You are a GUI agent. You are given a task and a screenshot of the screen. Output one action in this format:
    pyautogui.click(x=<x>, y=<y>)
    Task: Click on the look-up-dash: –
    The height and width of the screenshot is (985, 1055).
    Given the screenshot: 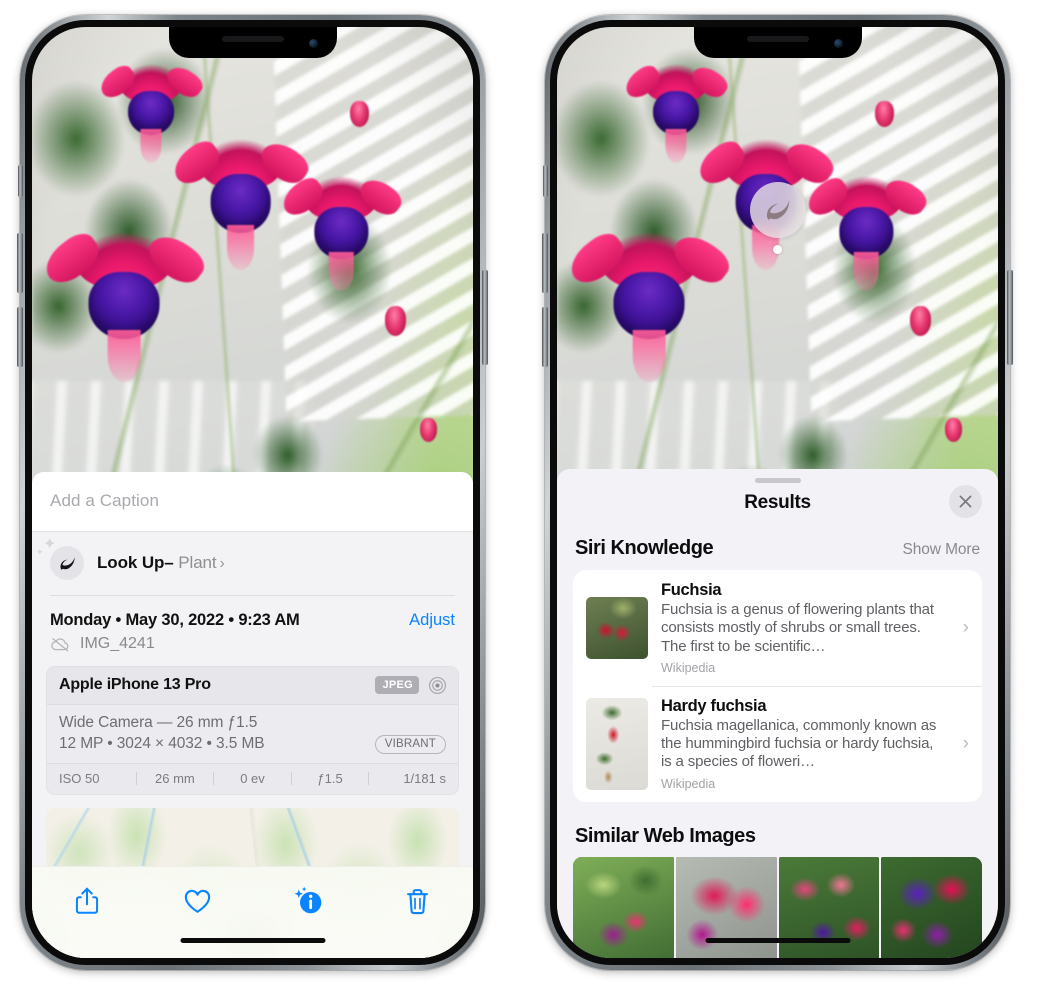 What is the action you would take?
    pyautogui.click(x=169, y=562)
    